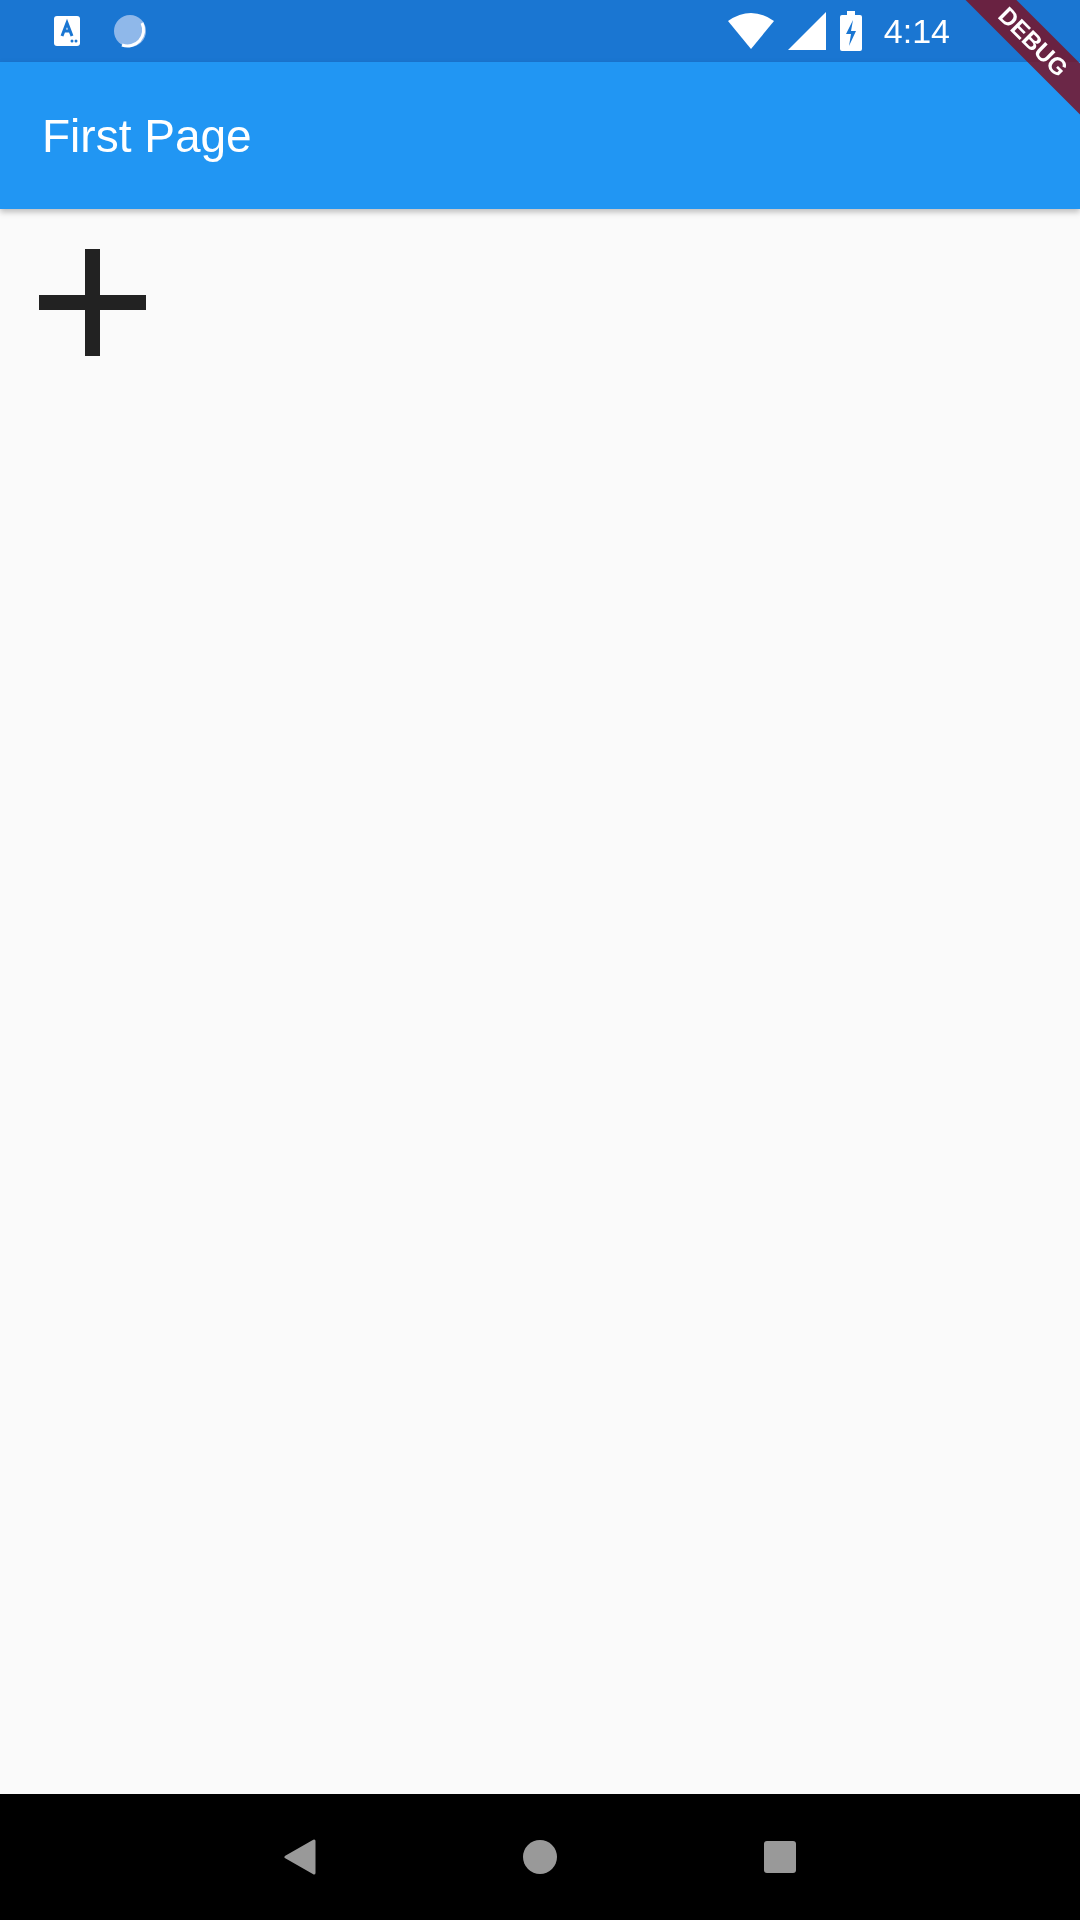  Describe the element at coordinates (130, 31) in the screenshot. I see `sync-icon` at that location.